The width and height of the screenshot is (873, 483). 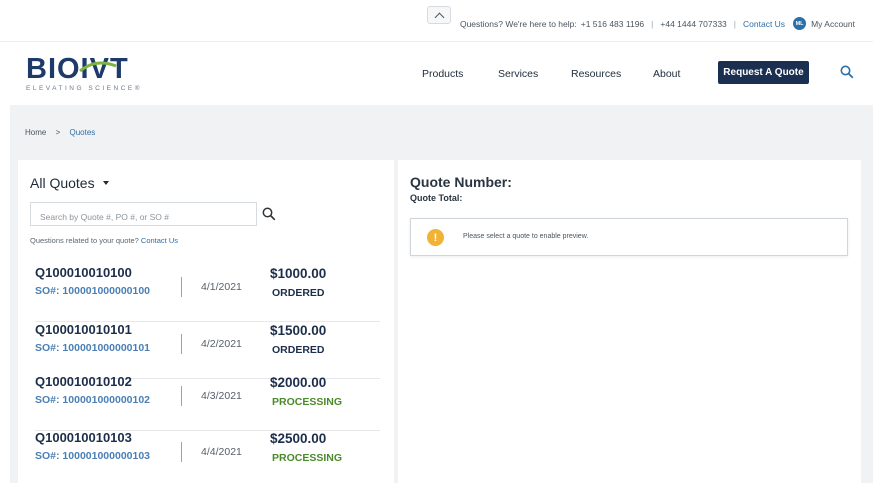 What do you see at coordinates (518, 74) in the screenshot?
I see `nav-services: Services` at bounding box center [518, 74].